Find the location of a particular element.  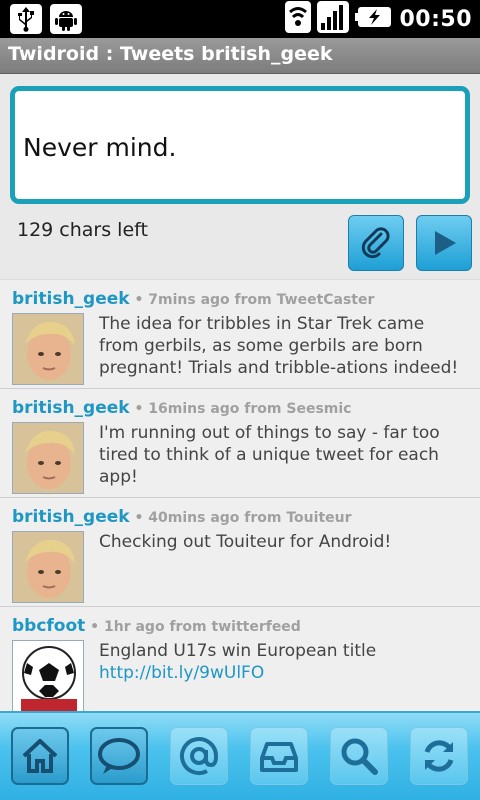

tweet-link: http://bit.ly/9wUlFO is located at coordinates (181, 673).